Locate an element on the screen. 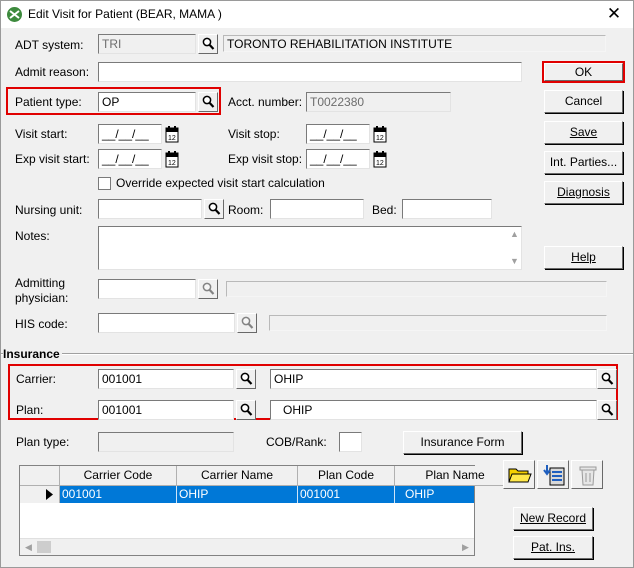 Image resolution: width=634 pixels, height=568 pixels. plan-name-field: OHIP is located at coordinates (433, 410).